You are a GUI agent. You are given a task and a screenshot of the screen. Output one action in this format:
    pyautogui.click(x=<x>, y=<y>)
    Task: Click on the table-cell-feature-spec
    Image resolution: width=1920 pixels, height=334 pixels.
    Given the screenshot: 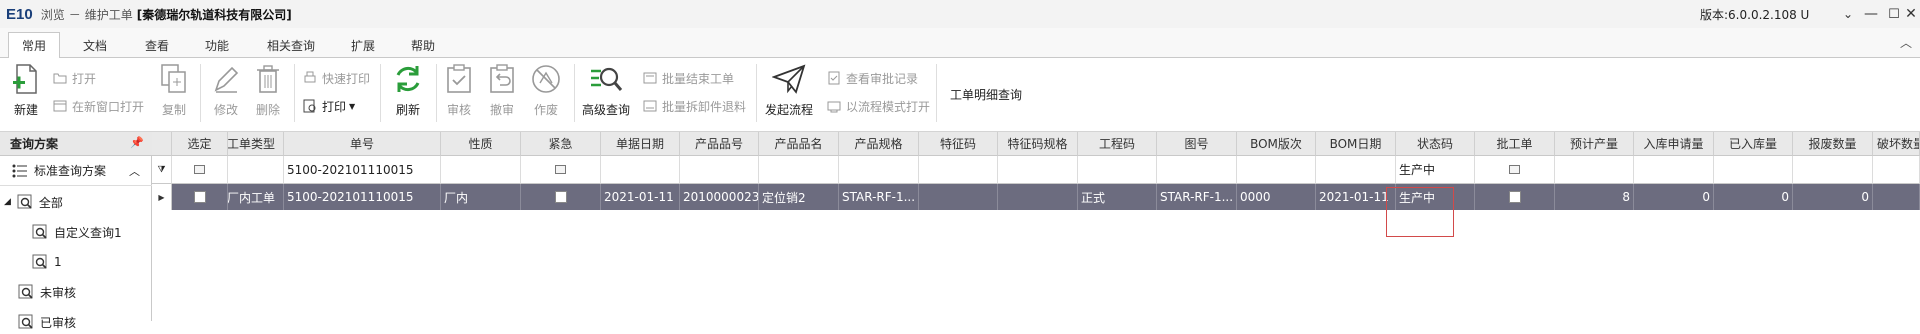 What is the action you would take?
    pyautogui.click(x=1038, y=197)
    